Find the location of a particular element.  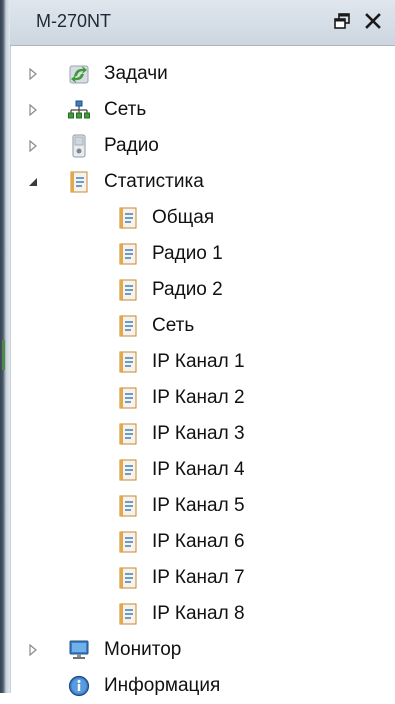

left-edge-accent is located at coordinates (3, 355).